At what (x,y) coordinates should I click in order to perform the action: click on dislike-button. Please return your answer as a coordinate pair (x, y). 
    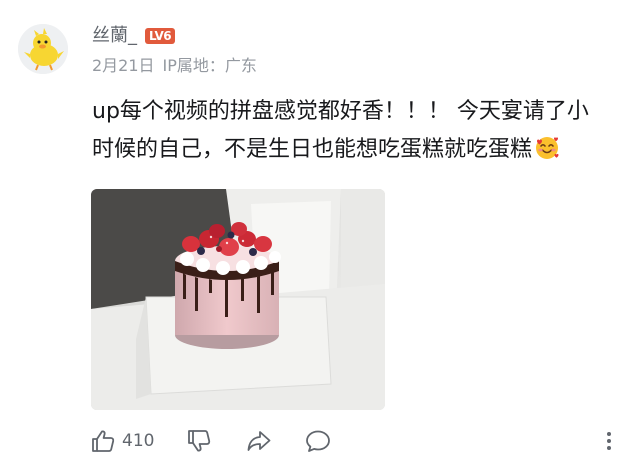
    Looking at the image, I should click on (199, 441).